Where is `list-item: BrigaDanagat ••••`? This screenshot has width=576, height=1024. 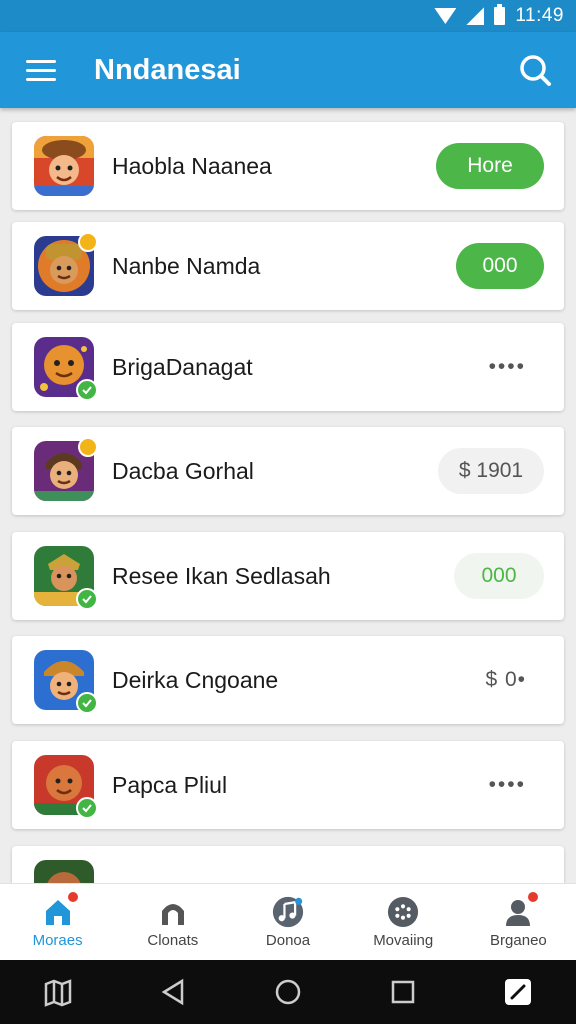 list-item: BrigaDanagat •••• is located at coordinates (288, 367).